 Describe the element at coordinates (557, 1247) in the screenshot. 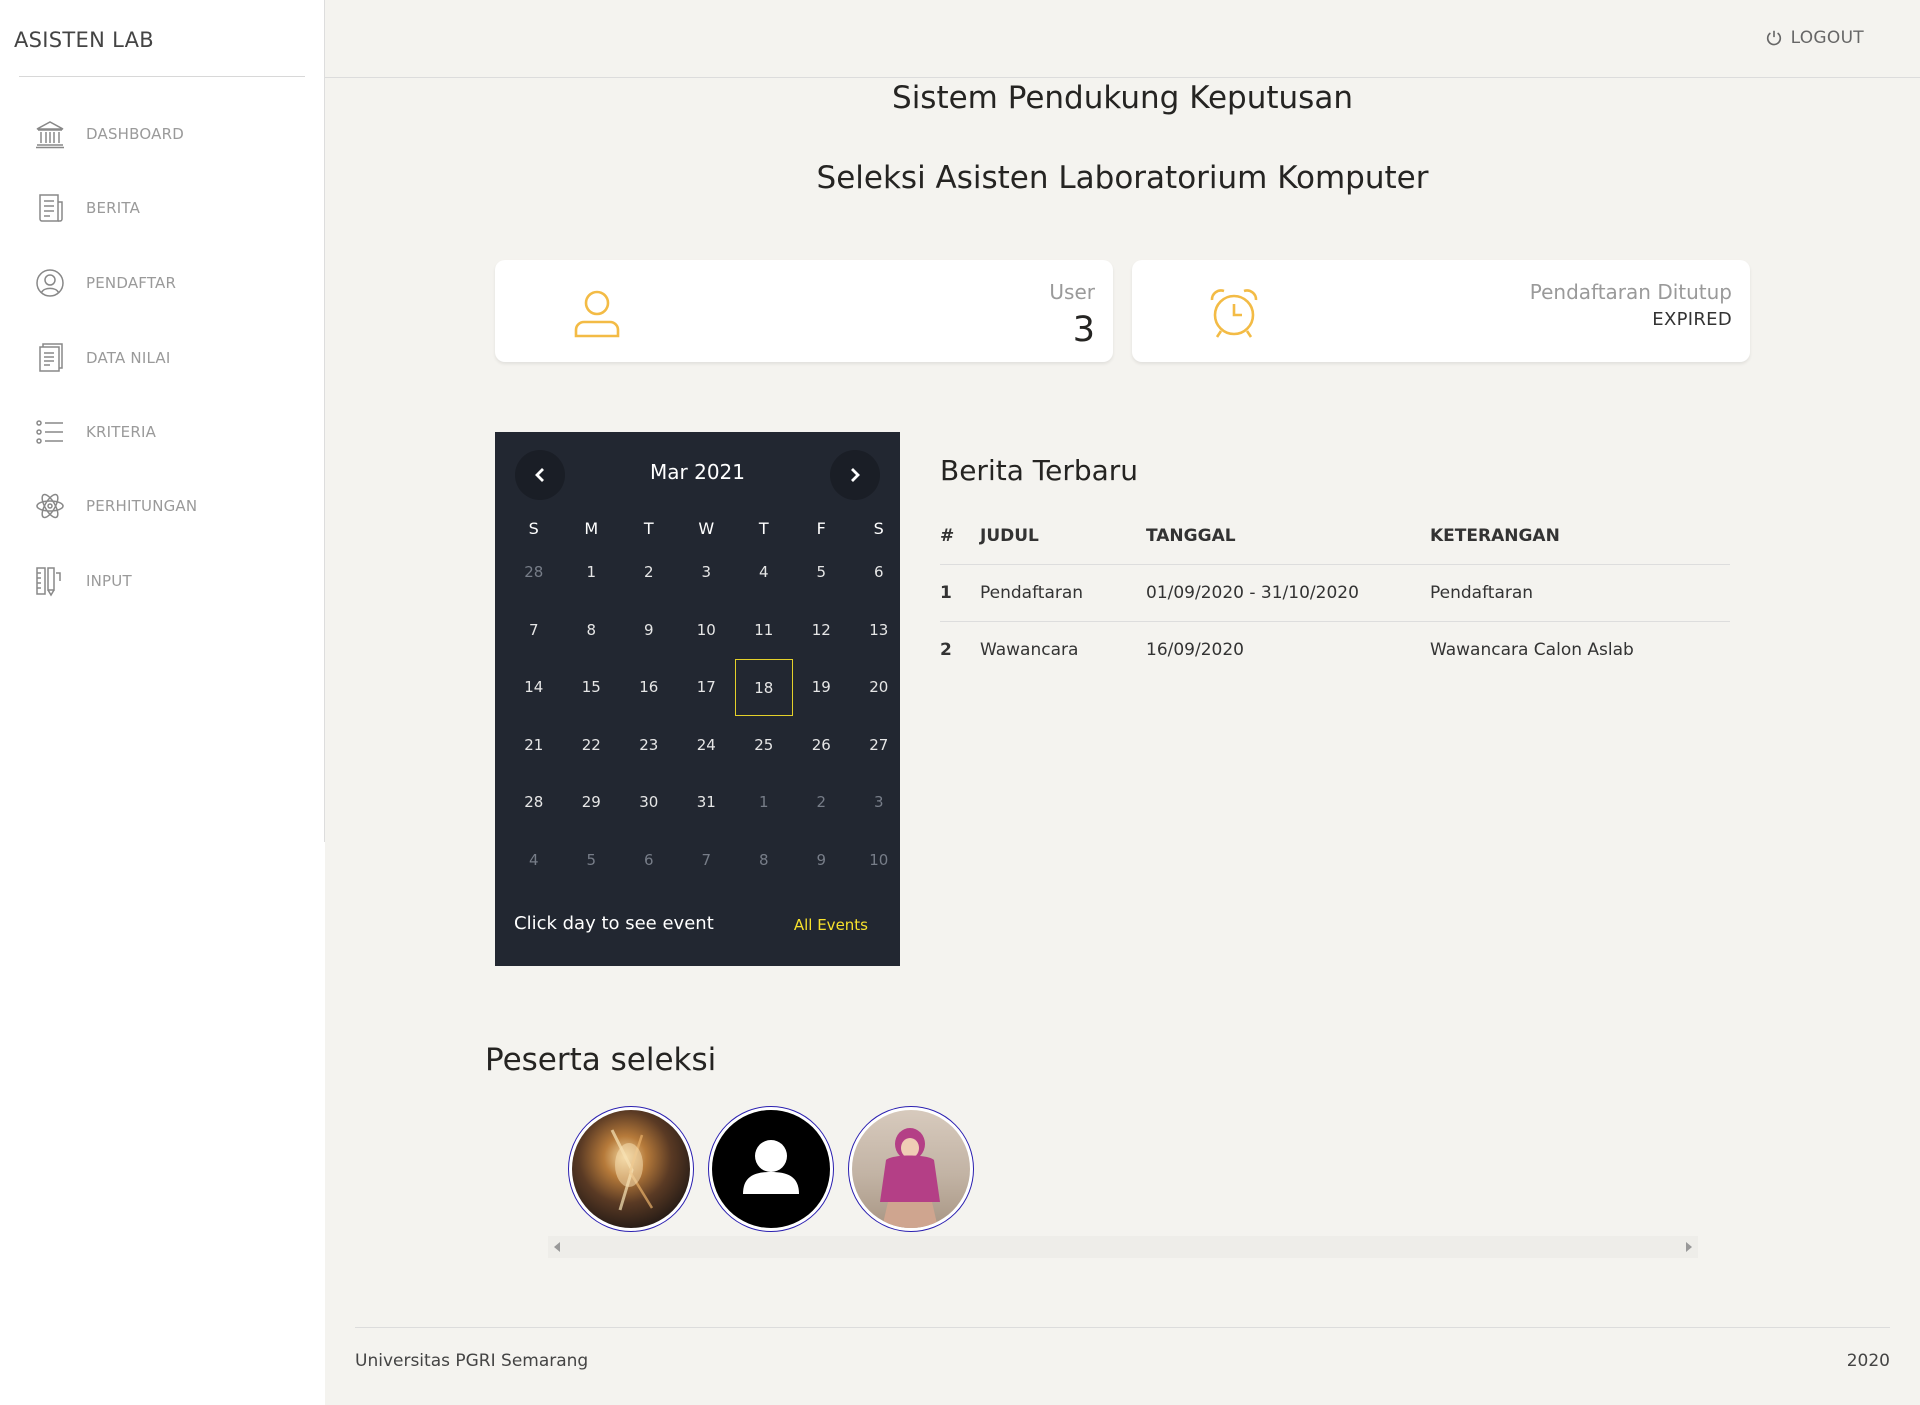

I see `scroll-left-arrow-icon` at that location.